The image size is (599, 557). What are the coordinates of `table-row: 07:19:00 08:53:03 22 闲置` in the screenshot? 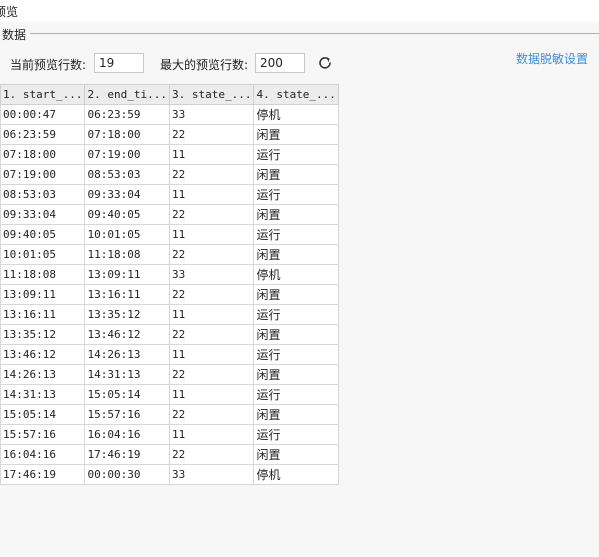 It's located at (169, 174).